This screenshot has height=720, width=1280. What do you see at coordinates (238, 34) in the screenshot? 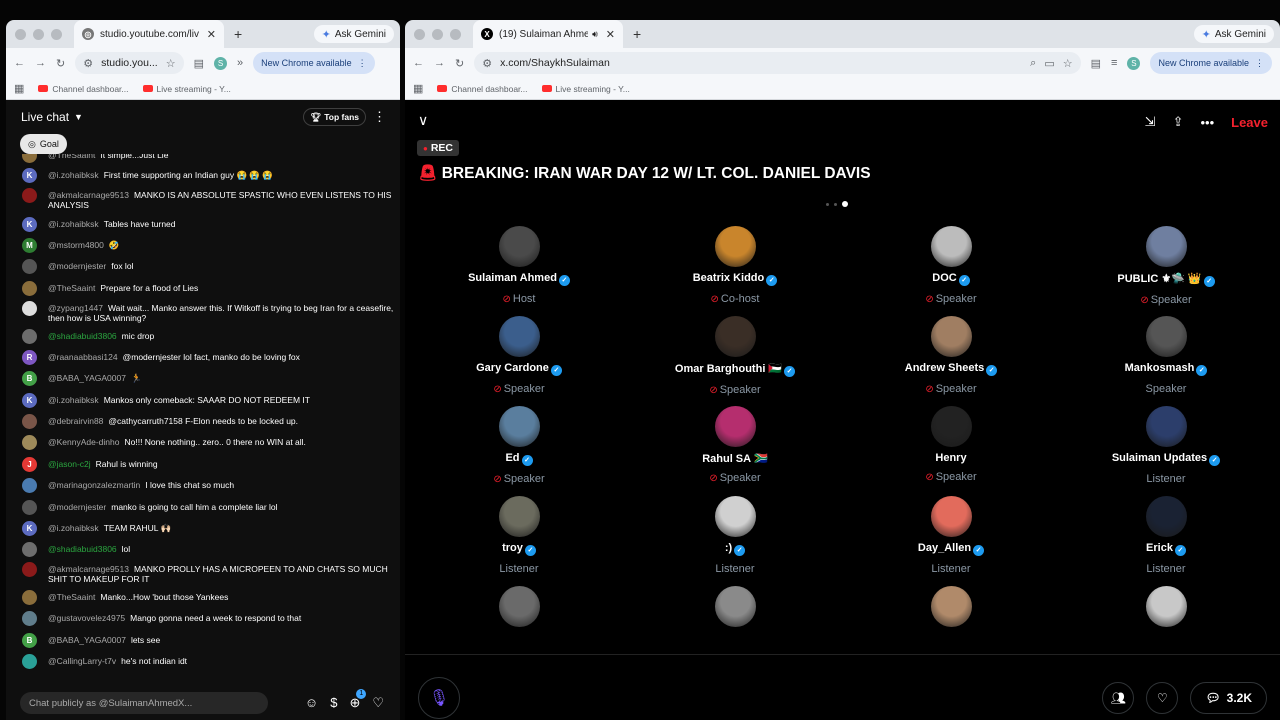
I see `new-tab-button: +` at bounding box center [238, 34].